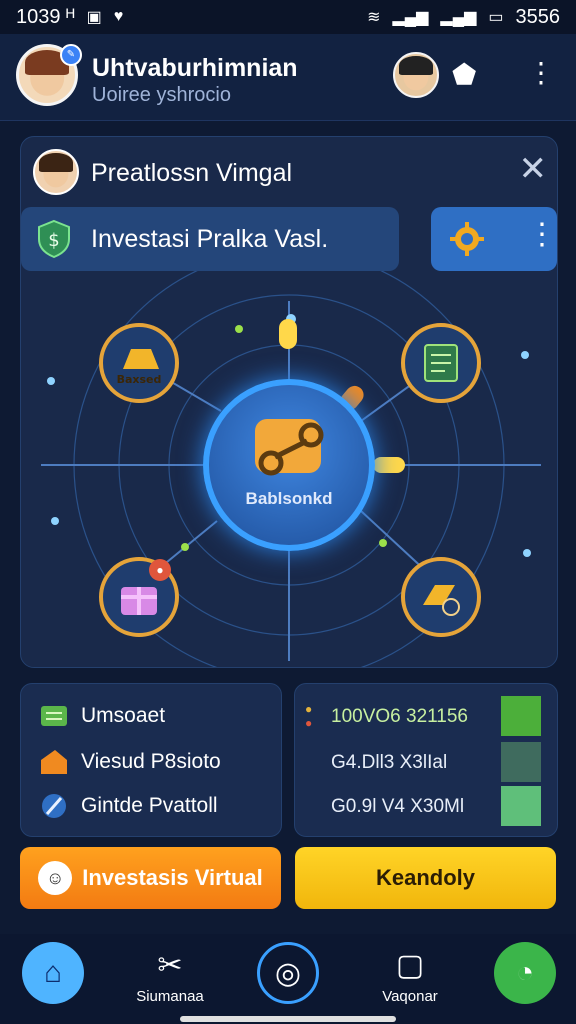  I want to click on gold-coin-node, so click(441, 597).